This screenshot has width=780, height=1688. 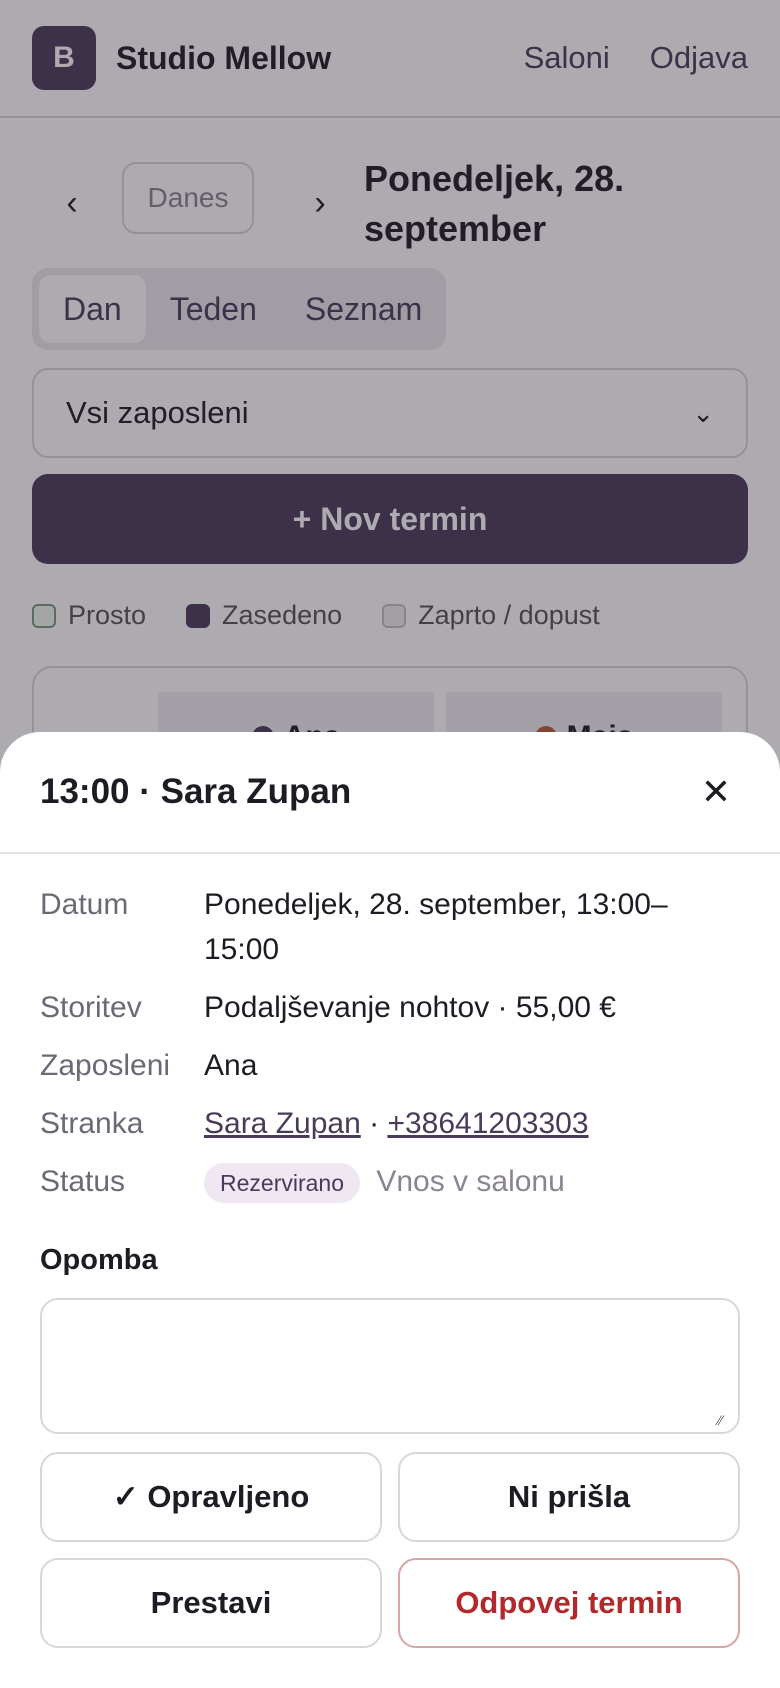 I want to click on date-label: Datum, so click(x=84, y=904).